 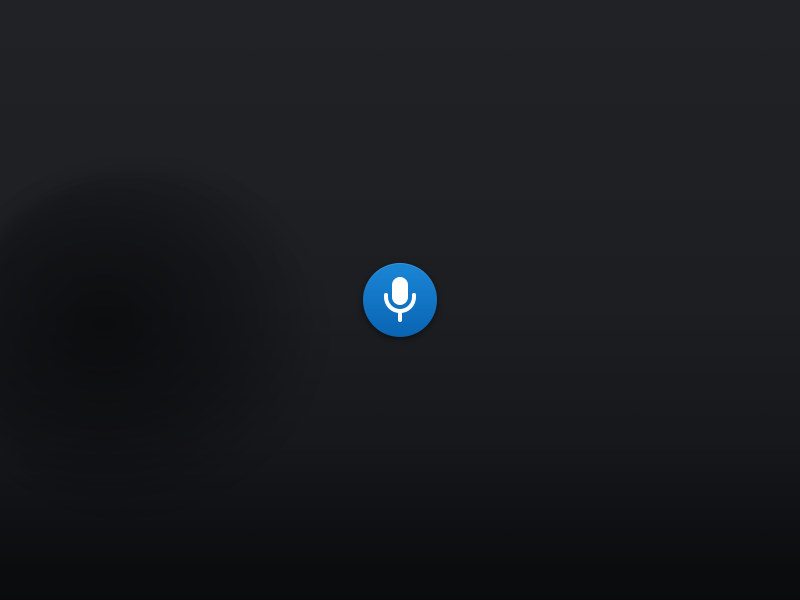 I want to click on microphone-button, so click(x=400, y=300).